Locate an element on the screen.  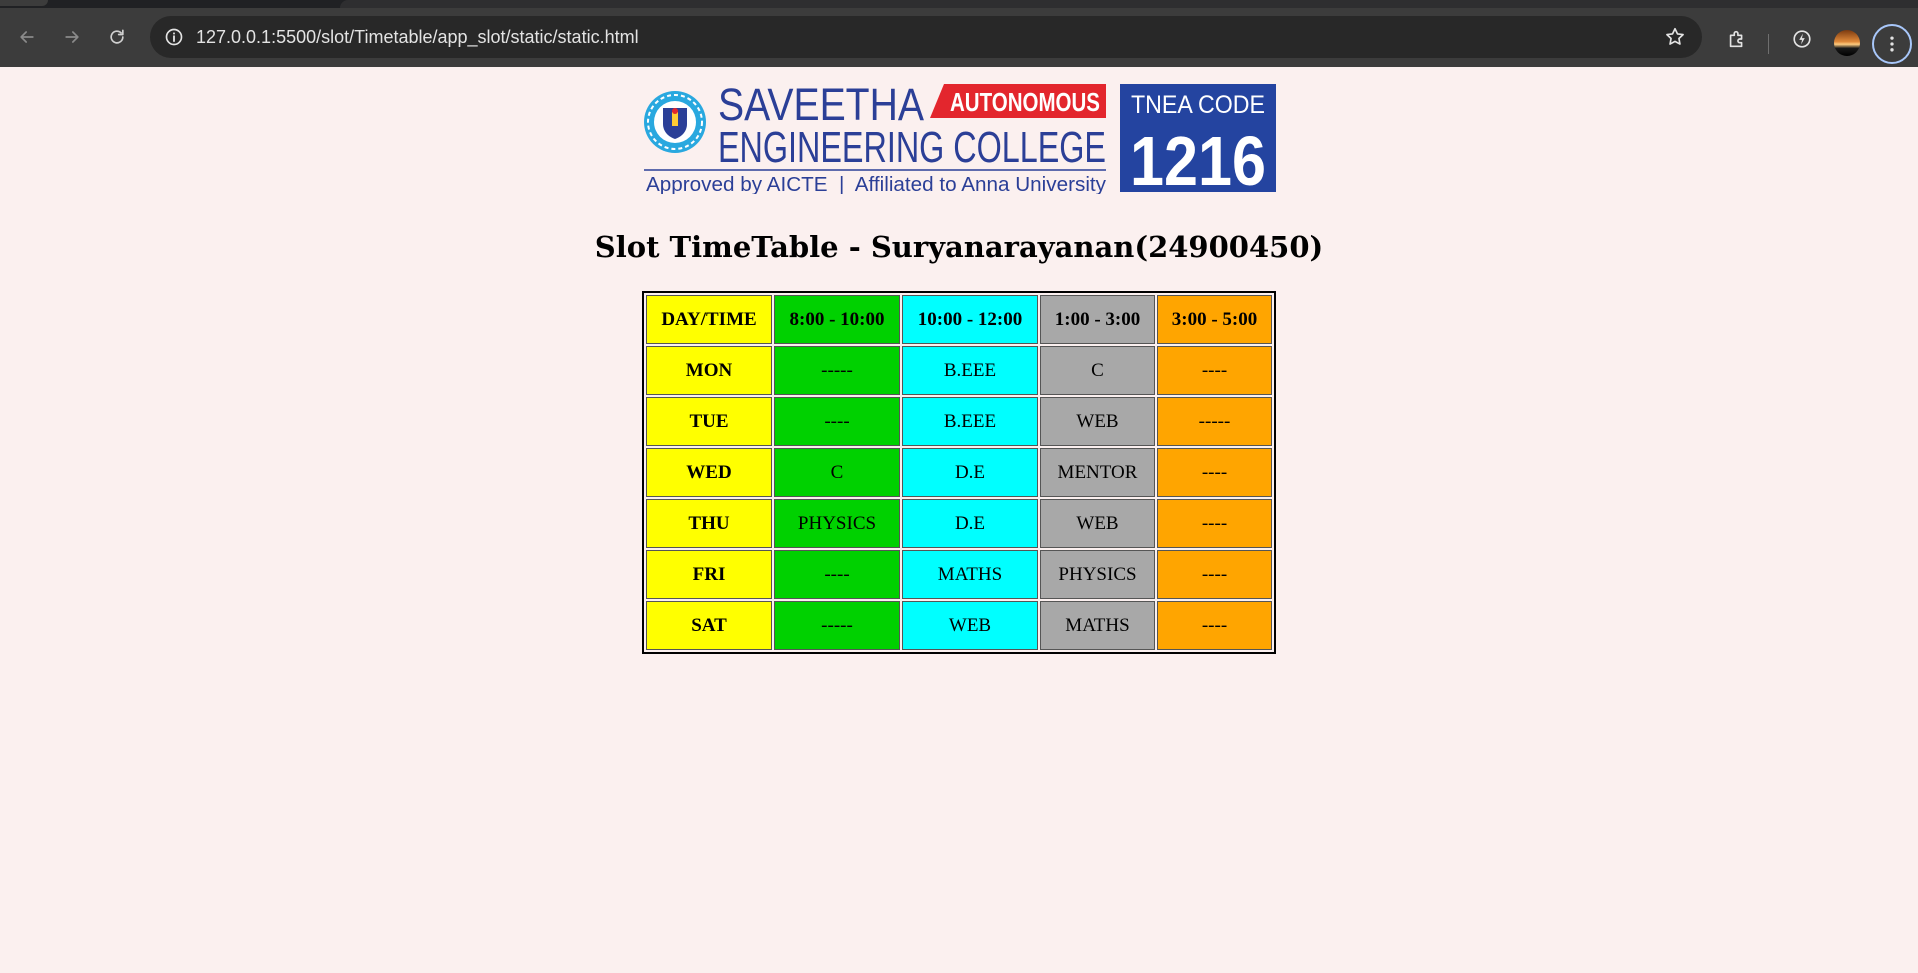
day-cell: MON is located at coordinates (709, 370).